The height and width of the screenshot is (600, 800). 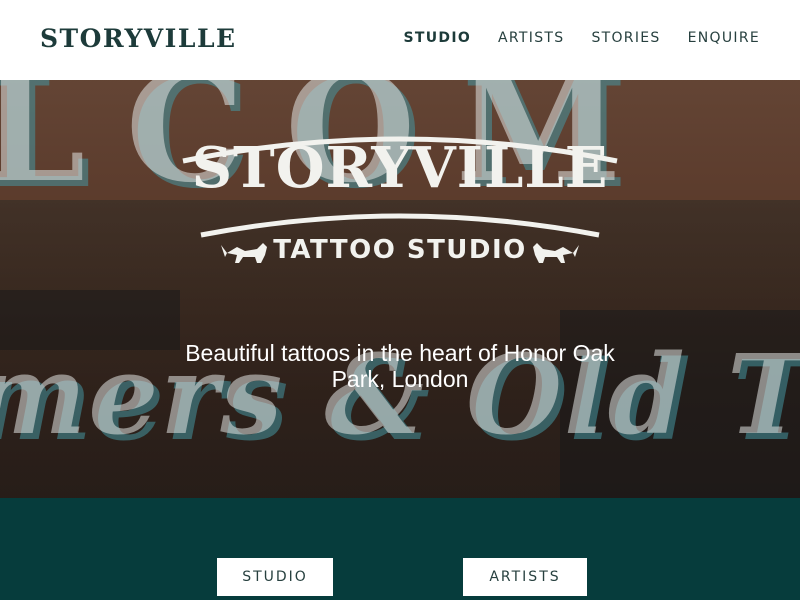 What do you see at coordinates (525, 577) in the screenshot?
I see `artists-button: ARTISTS` at bounding box center [525, 577].